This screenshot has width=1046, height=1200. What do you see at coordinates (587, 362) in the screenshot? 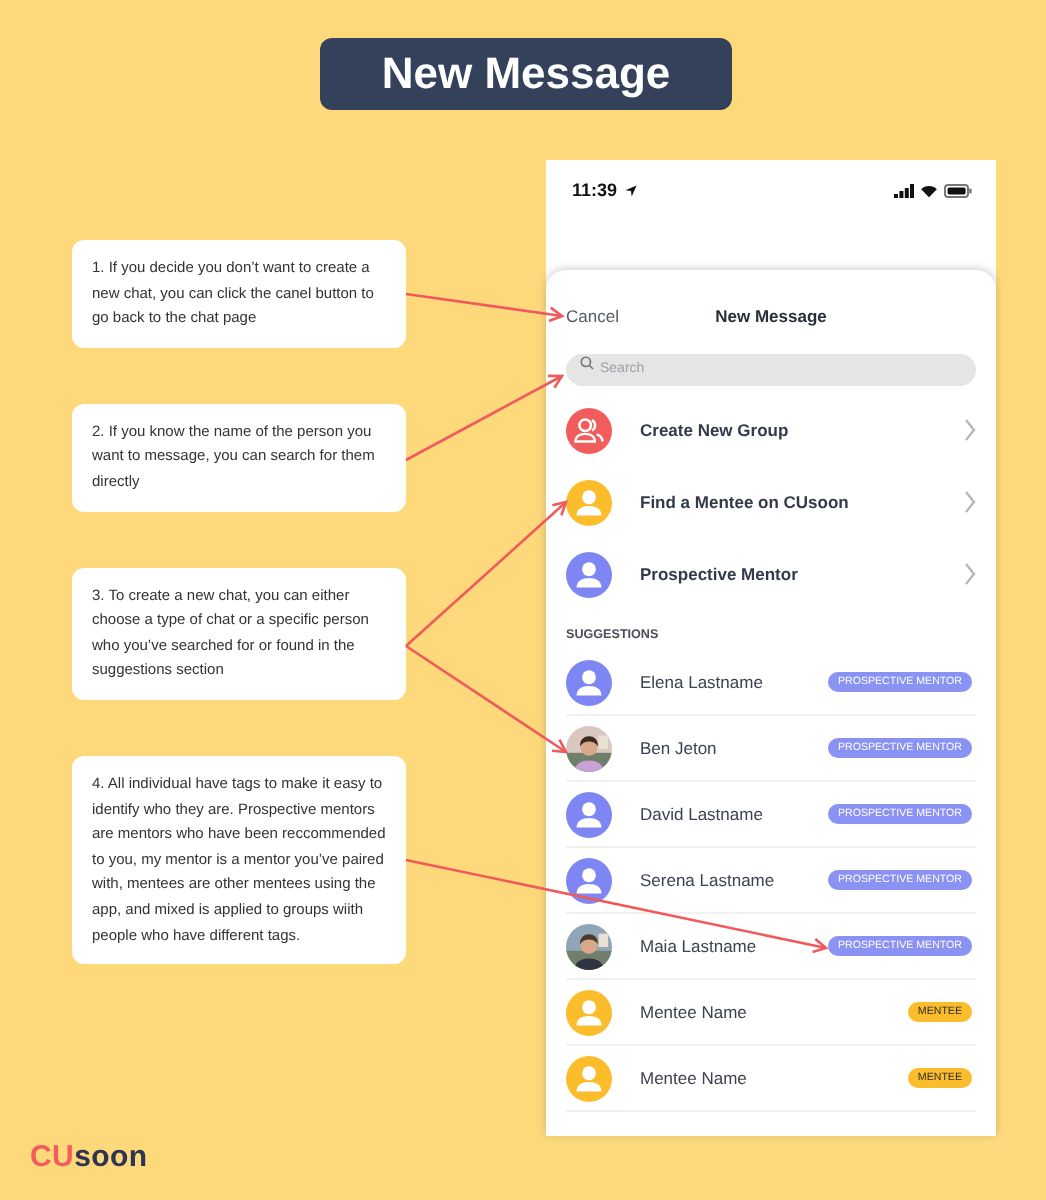
I see `search-icon` at bounding box center [587, 362].